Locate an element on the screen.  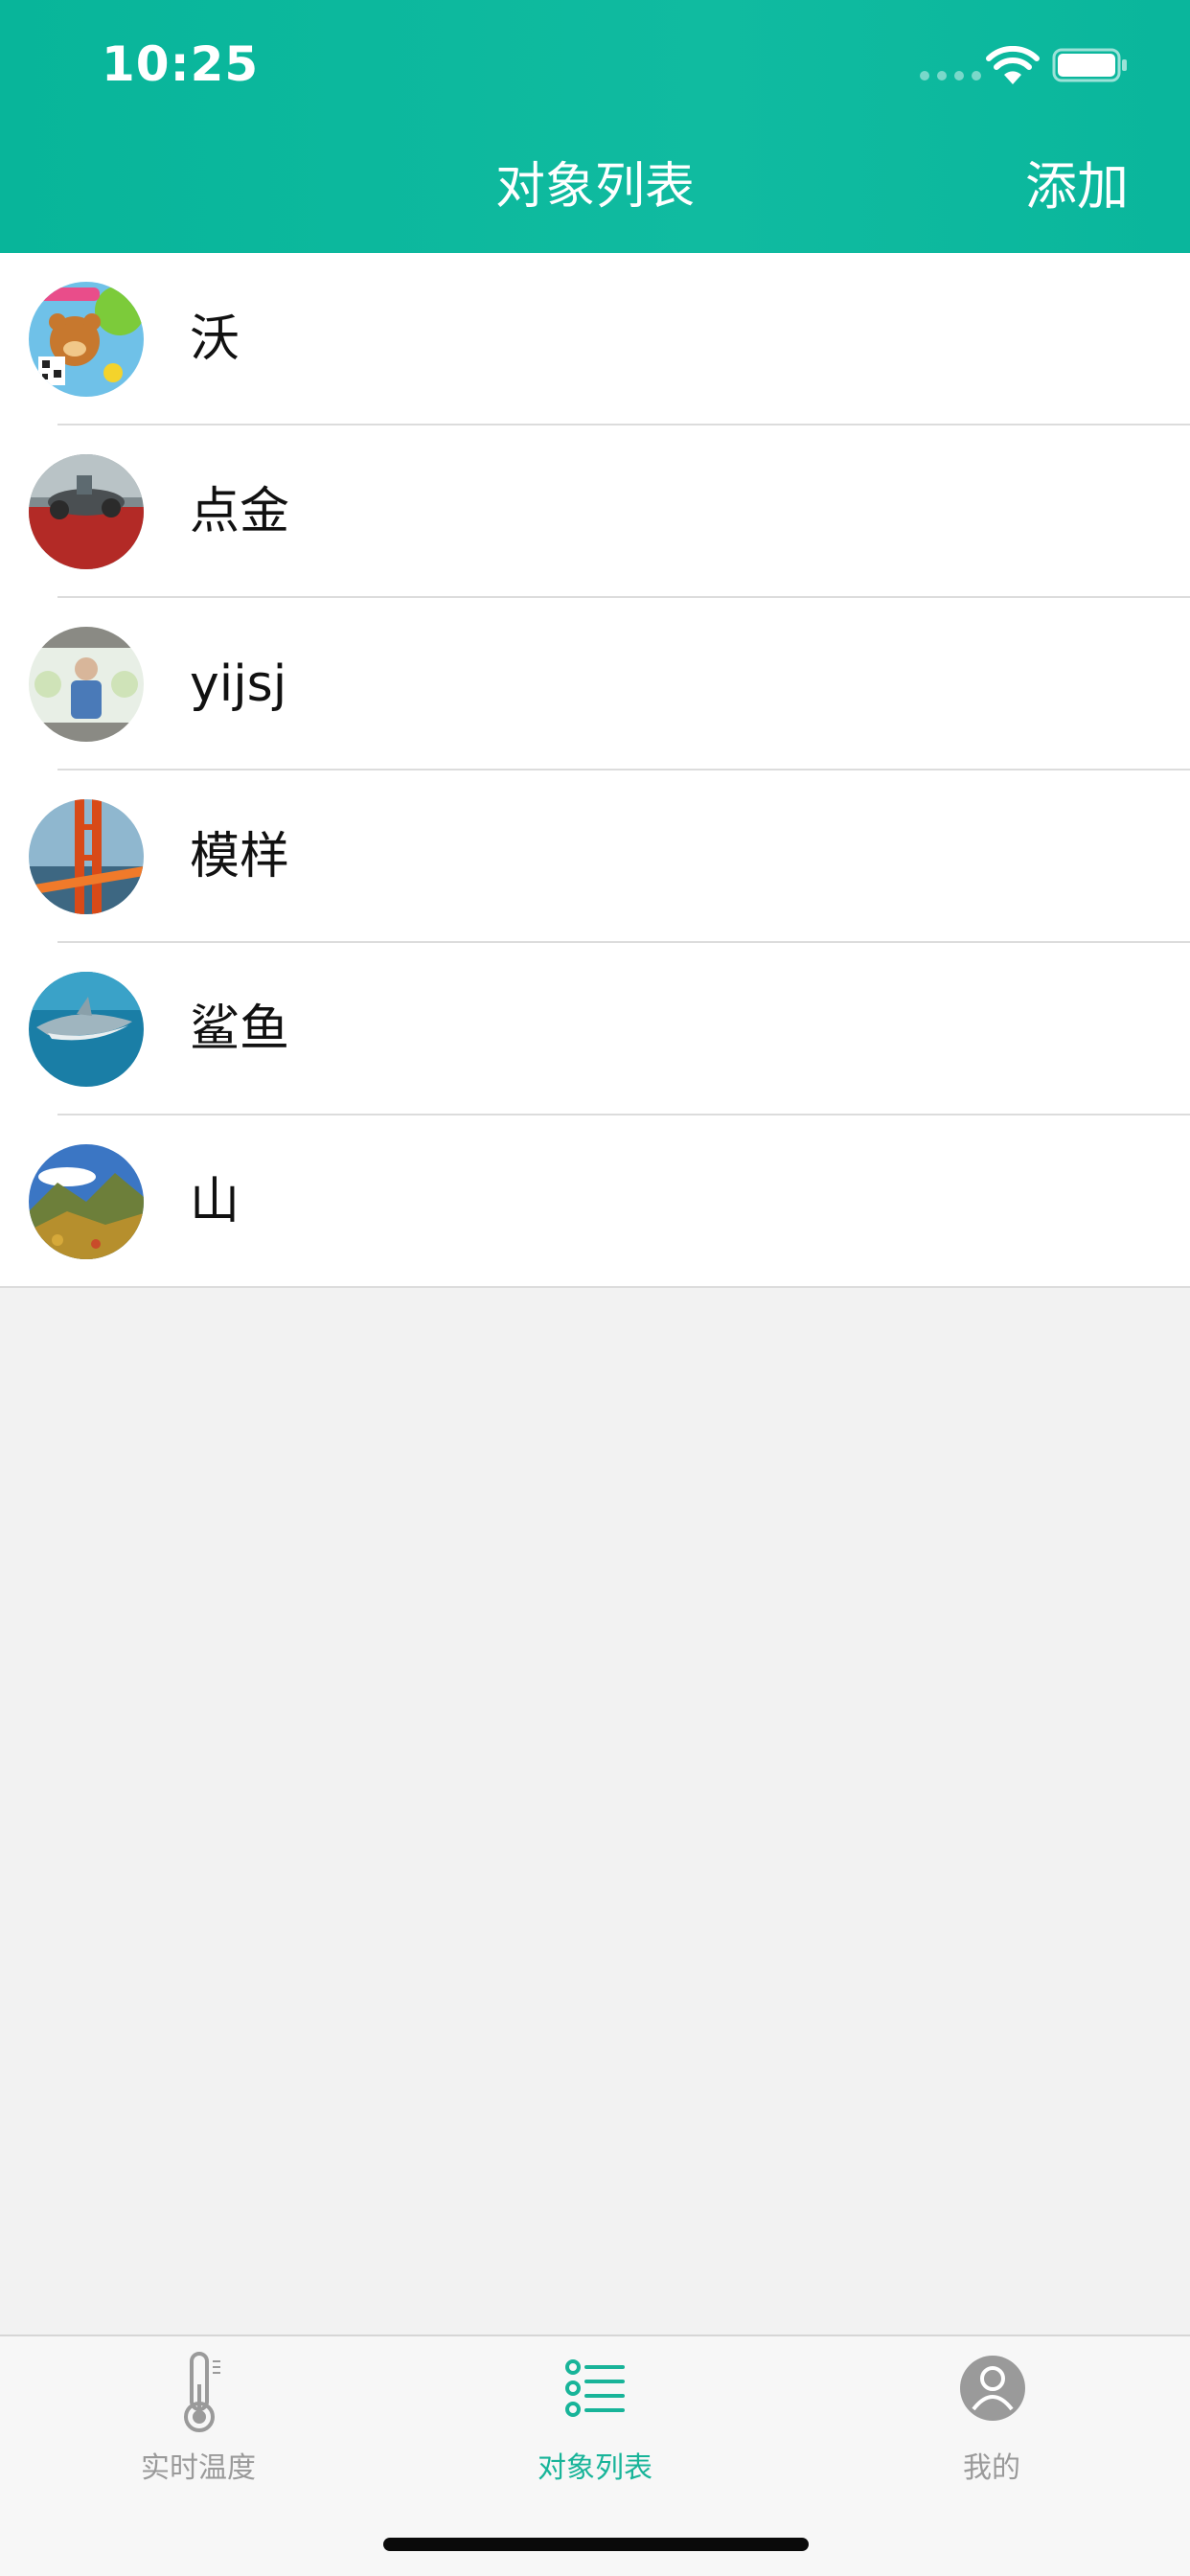
tab-mine: 我的 is located at coordinates (991, 2417).